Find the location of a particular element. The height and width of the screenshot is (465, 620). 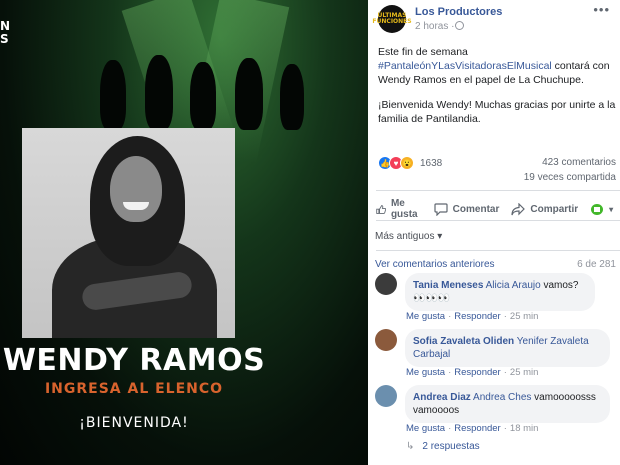

comment-actions: Me gusta · Responder · 18 min is located at coordinates (472, 428).